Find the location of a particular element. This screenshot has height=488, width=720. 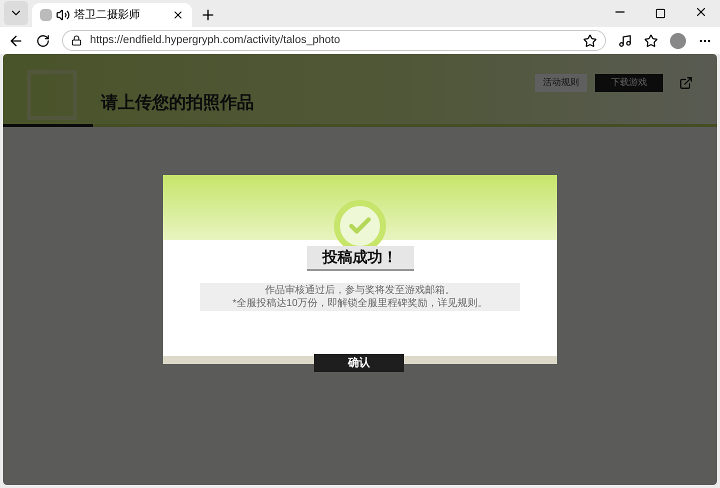

favorite-star-icon is located at coordinates (590, 41).